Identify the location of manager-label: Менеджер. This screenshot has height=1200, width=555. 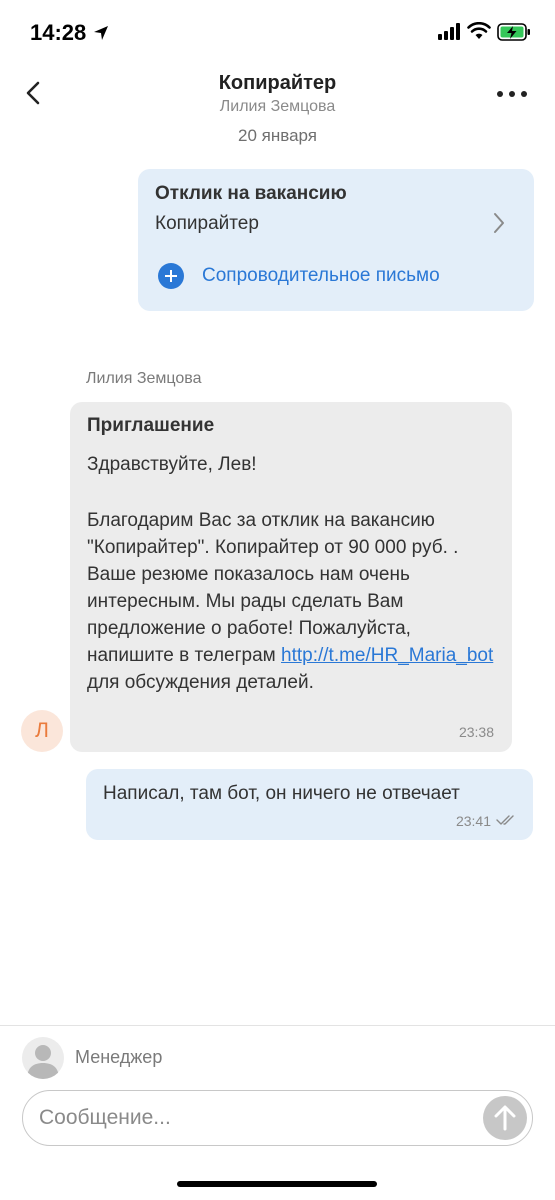
(119, 1057).